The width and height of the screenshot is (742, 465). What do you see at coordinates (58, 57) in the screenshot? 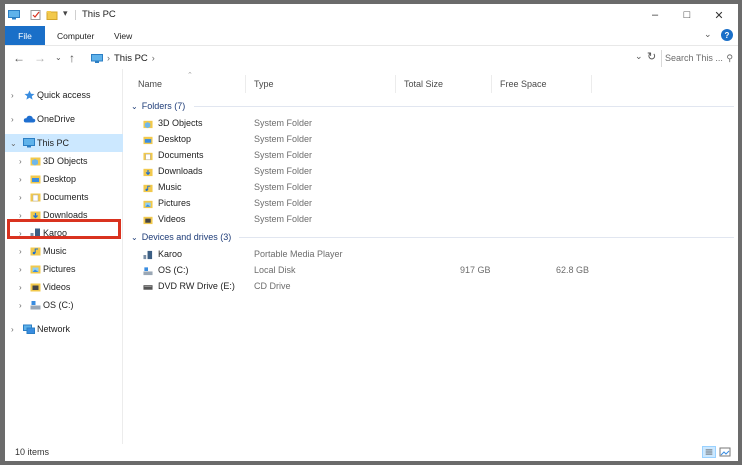
I see `recent-locations-icon: ⌄` at bounding box center [58, 57].